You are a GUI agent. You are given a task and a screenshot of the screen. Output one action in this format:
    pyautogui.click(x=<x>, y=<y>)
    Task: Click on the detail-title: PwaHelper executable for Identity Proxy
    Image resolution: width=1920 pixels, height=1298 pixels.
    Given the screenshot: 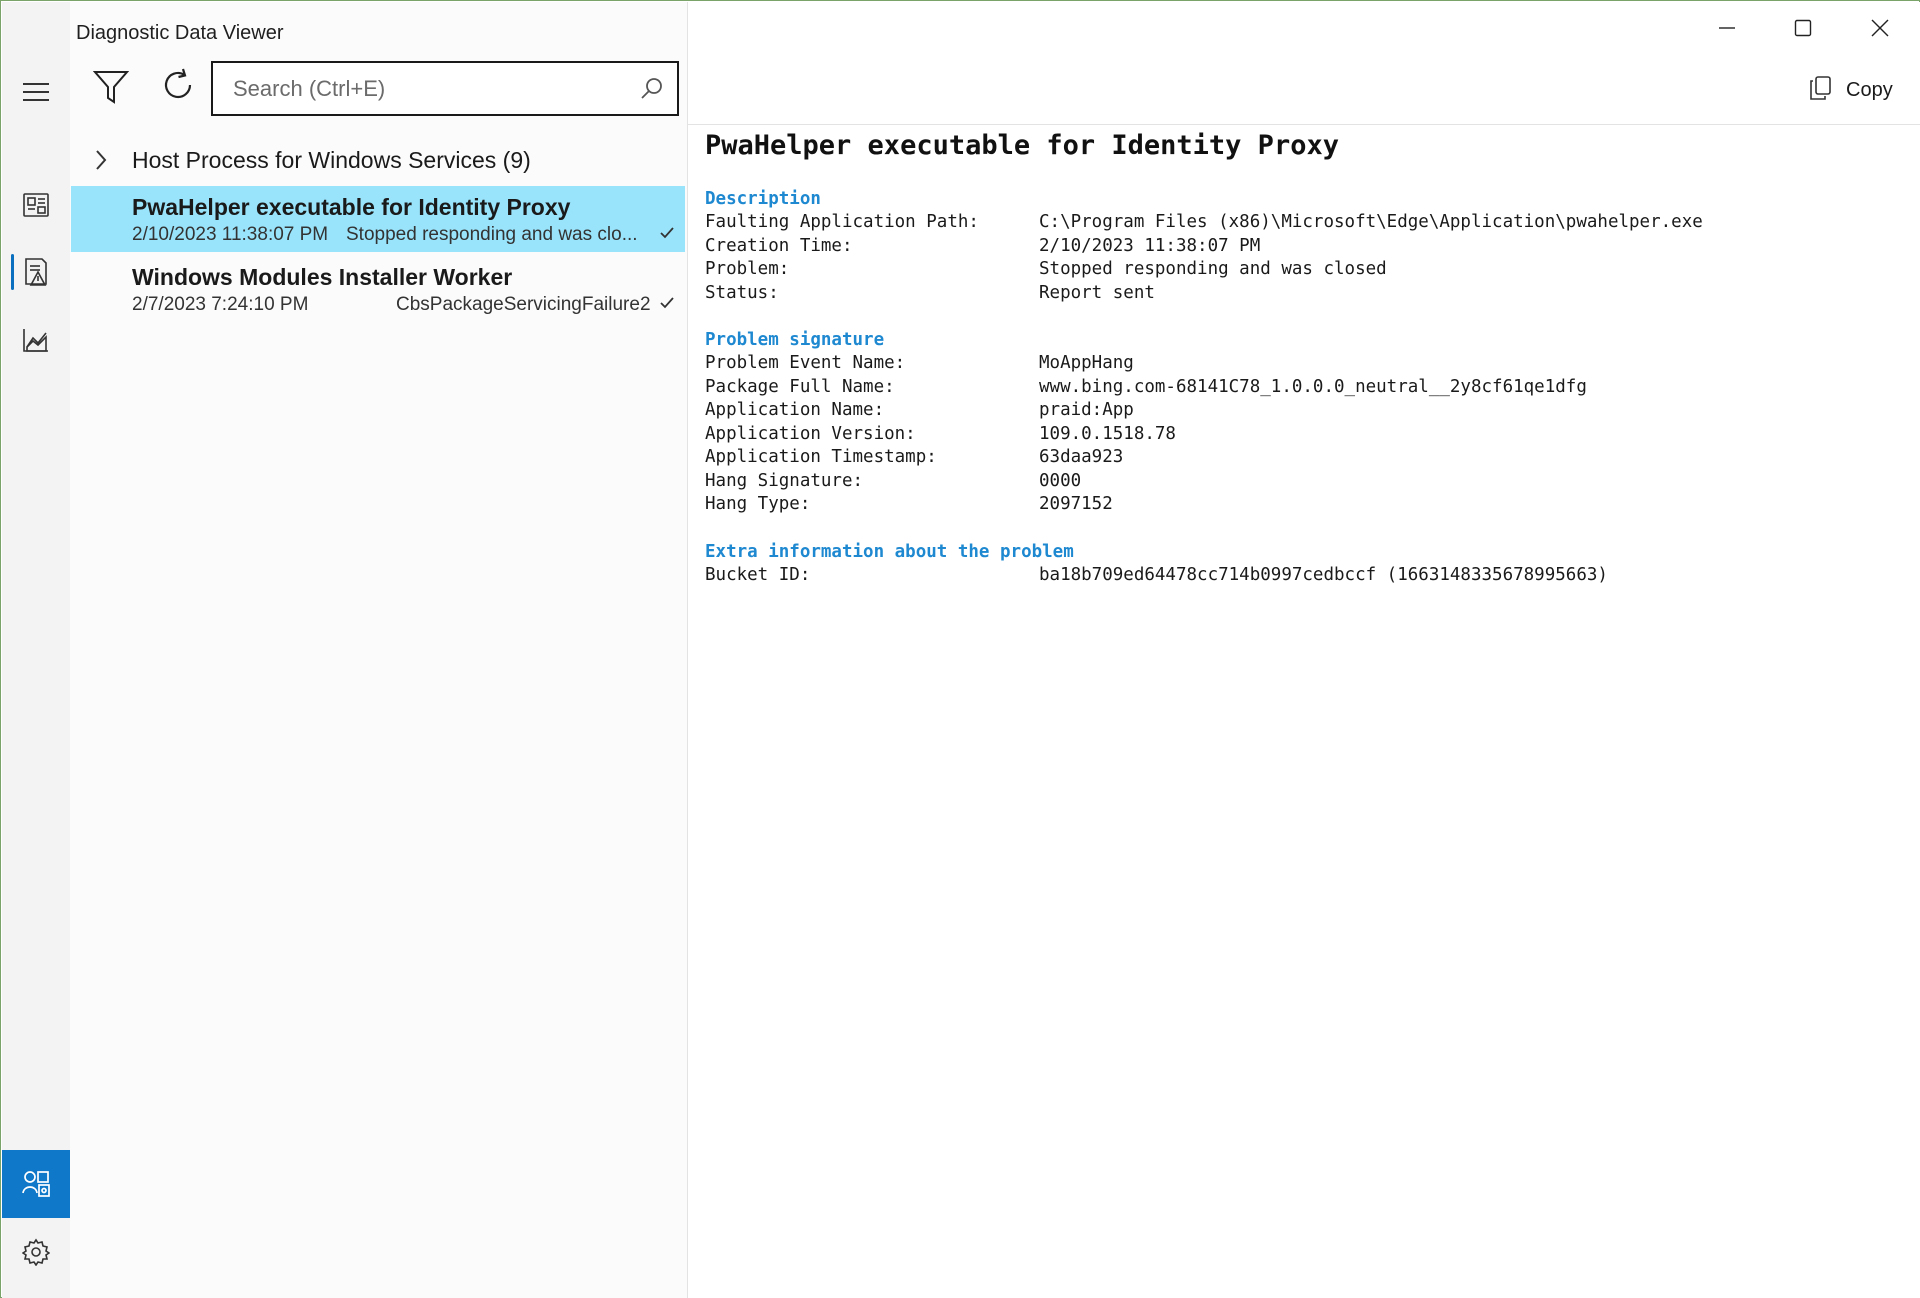 What is the action you would take?
    pyautogui.click(x=1022, y=145)
    